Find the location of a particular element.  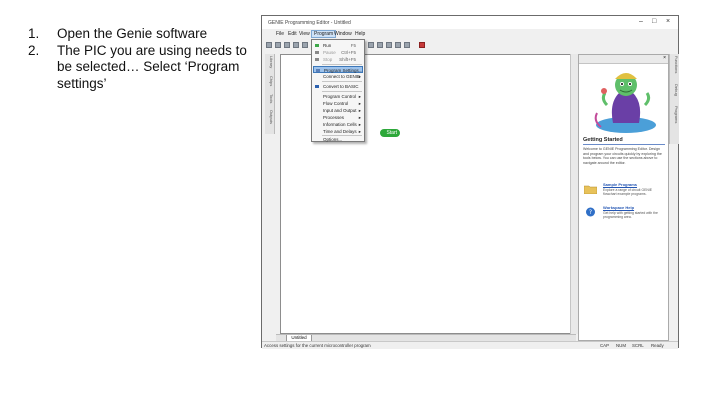

getting-started-heading: Getting Started is located at coordinates (603, 140).